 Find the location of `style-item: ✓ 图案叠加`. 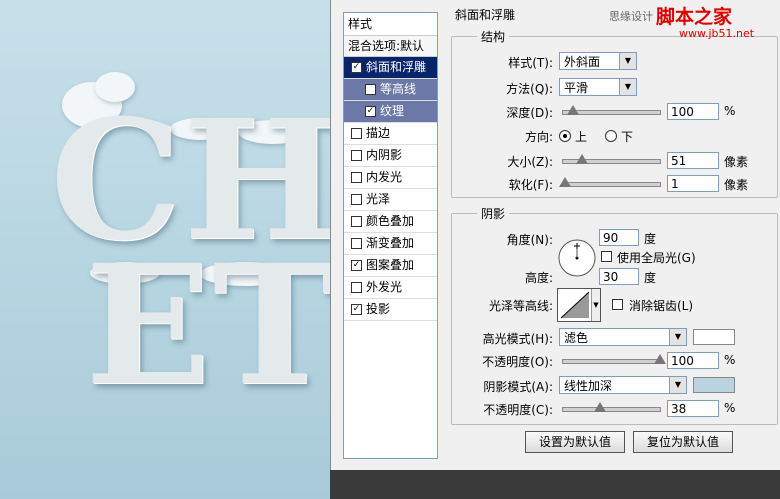

style-item: ✓ 图案叠加 is located at coordinates (390, 266).